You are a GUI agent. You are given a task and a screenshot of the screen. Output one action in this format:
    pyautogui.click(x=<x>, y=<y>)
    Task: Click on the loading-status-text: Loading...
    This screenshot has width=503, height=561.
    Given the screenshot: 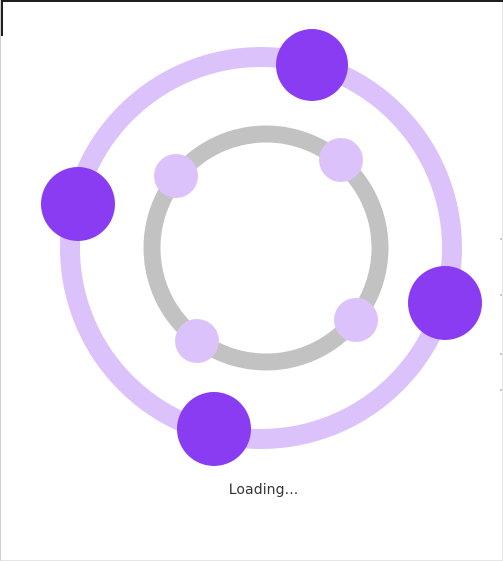 What is the action you would take?
    pyautogui.click(x=263, y=490)
    